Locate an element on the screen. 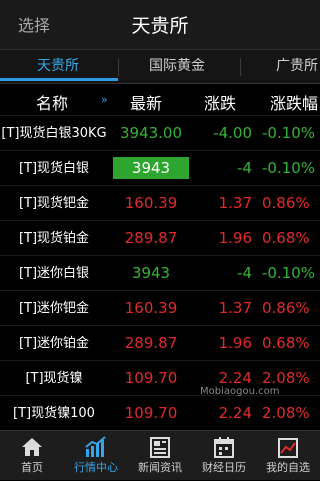 The height and width of the screenshot is (481, 320). table-row: [T]现货白银 3943 -4 -0.10% is located at coordinates (160, 167).